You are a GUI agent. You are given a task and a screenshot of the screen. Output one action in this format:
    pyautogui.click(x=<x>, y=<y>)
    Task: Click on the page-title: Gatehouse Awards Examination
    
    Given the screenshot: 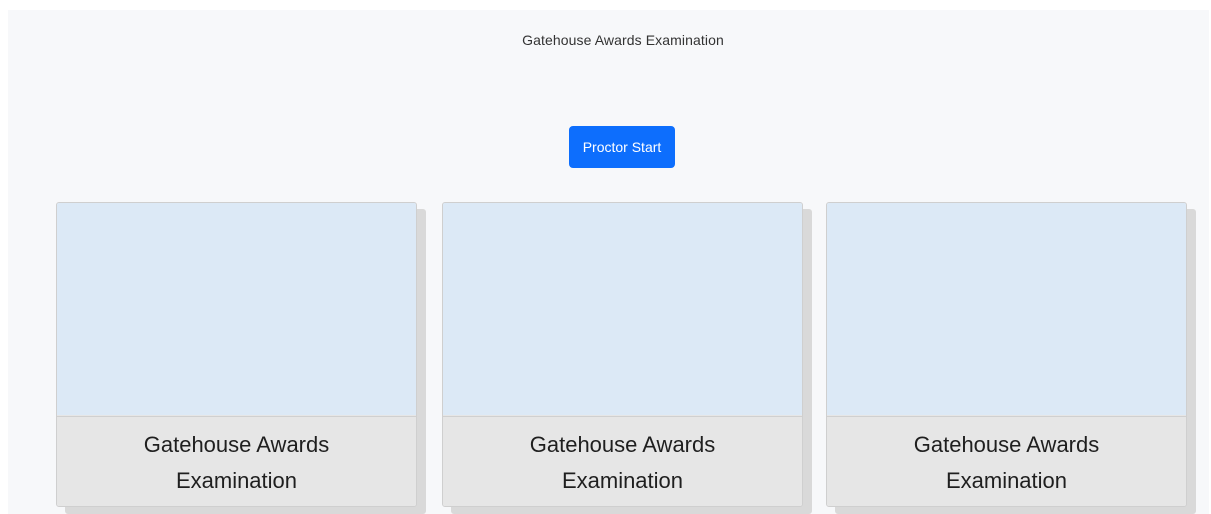 What is the action you would take?
    pyautogui.click(x=623, y=40)
    